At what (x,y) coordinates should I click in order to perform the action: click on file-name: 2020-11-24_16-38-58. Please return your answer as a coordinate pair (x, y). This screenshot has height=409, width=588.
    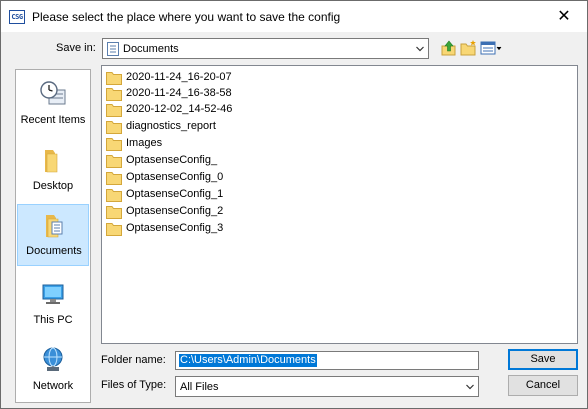
    Looking at the image, I should click on (179, 93).